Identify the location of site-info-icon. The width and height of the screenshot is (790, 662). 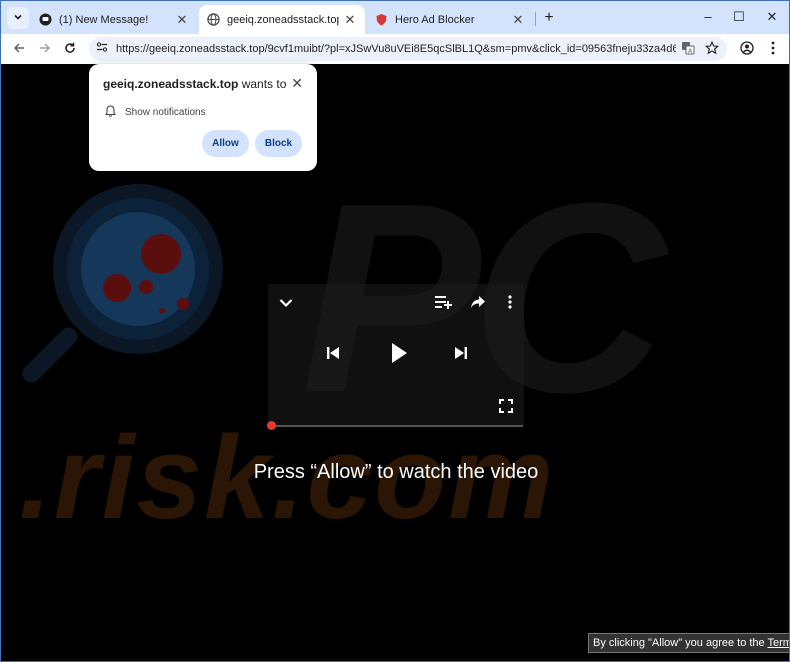
(102, 49).